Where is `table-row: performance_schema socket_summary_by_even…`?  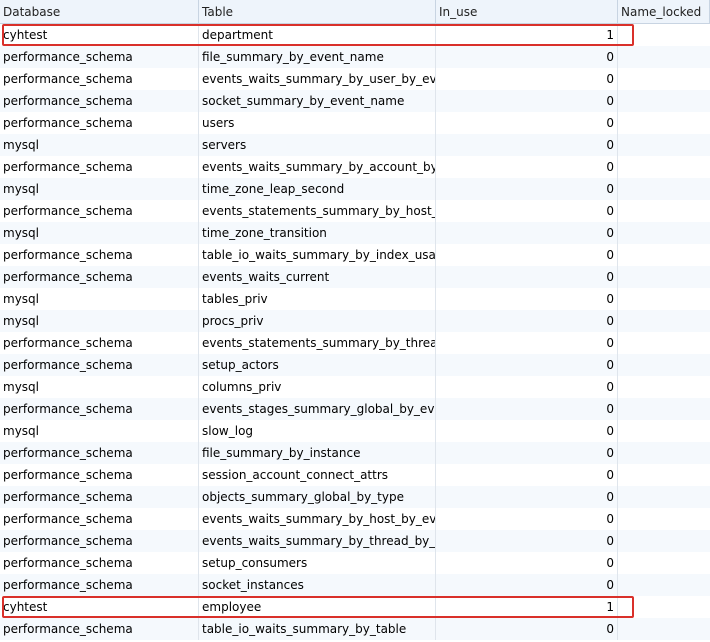
table-row: performance_schema socket_summary_by_even… is located at coordinates (355, 101).